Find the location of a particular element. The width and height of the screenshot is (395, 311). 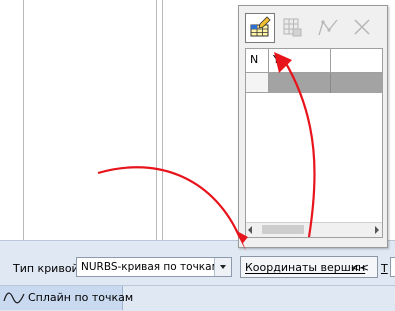

table-grid-icon is located at coordinates (292, 28).